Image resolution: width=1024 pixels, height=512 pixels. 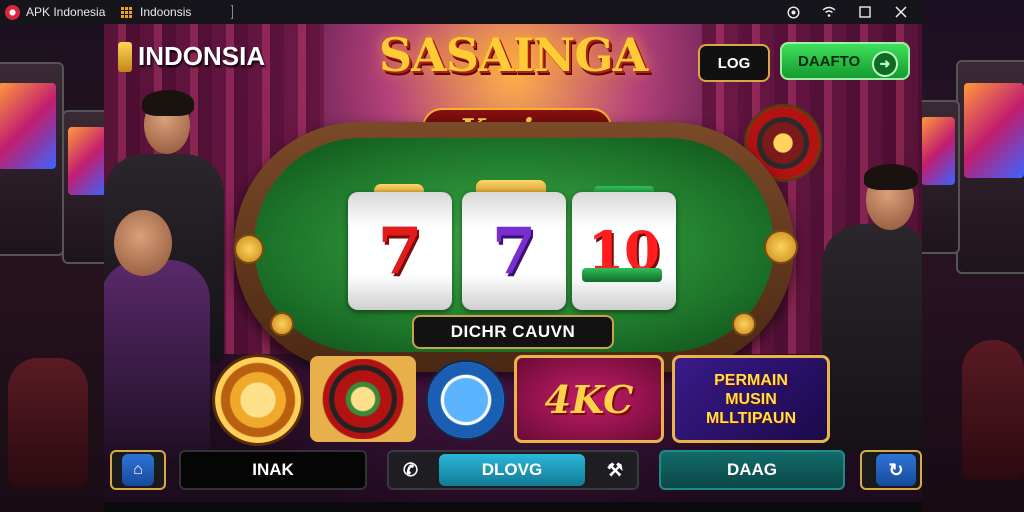 What do you see at coordinates (885, 64) in the screenshot?
I see `arrow-right-icon: ➜` at bounding box center [885, 64].